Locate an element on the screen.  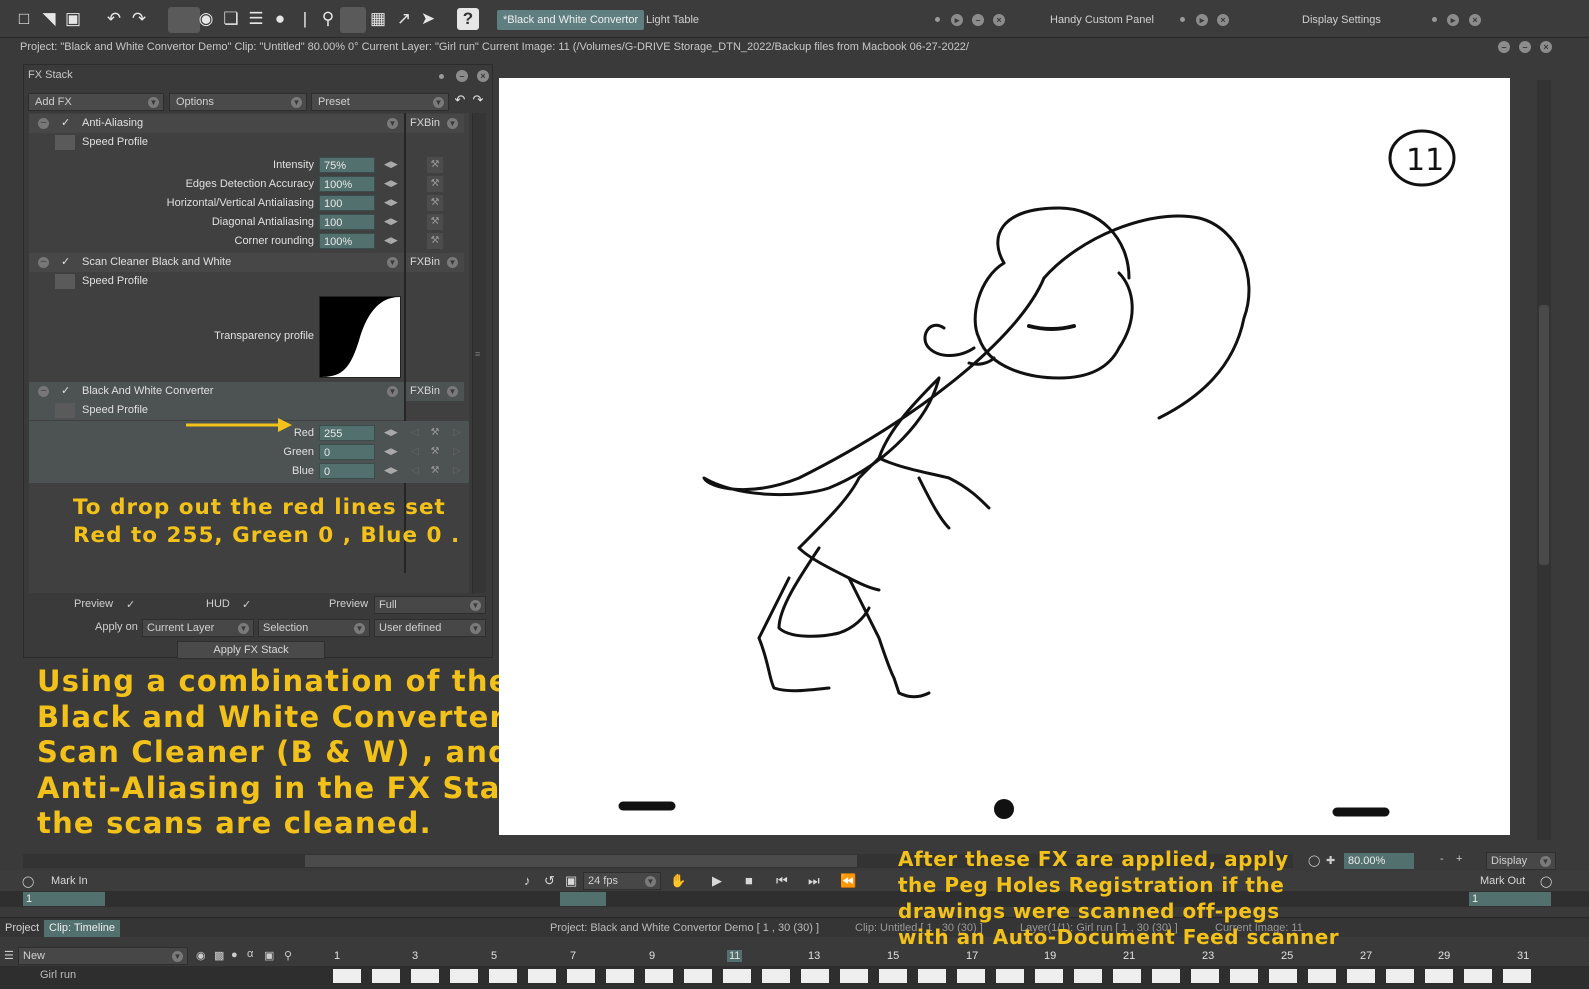
sound-icon: ♪ is located at coordinates (527, 880).